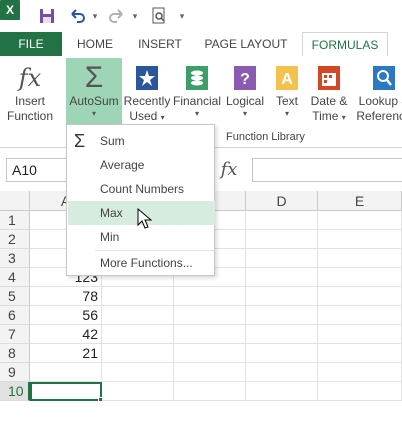 The width and height of the screenshot is (402, 426). Describe the element at coordinates (31, 44) in the screenshot. I see `tab-file: FILE` at that location.